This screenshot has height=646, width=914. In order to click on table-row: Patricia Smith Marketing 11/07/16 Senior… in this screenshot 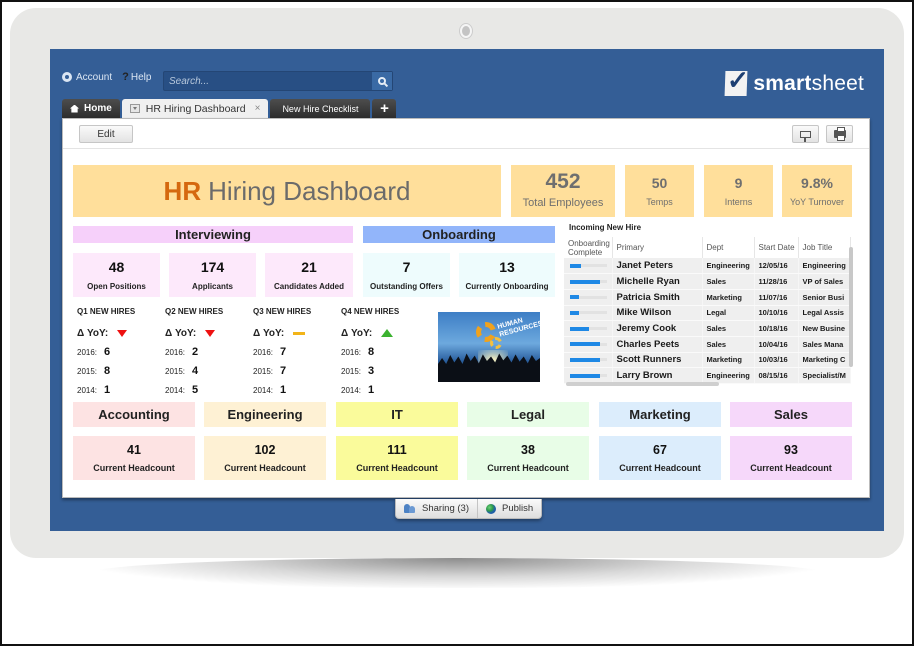, I will do `click(707, 297)`.